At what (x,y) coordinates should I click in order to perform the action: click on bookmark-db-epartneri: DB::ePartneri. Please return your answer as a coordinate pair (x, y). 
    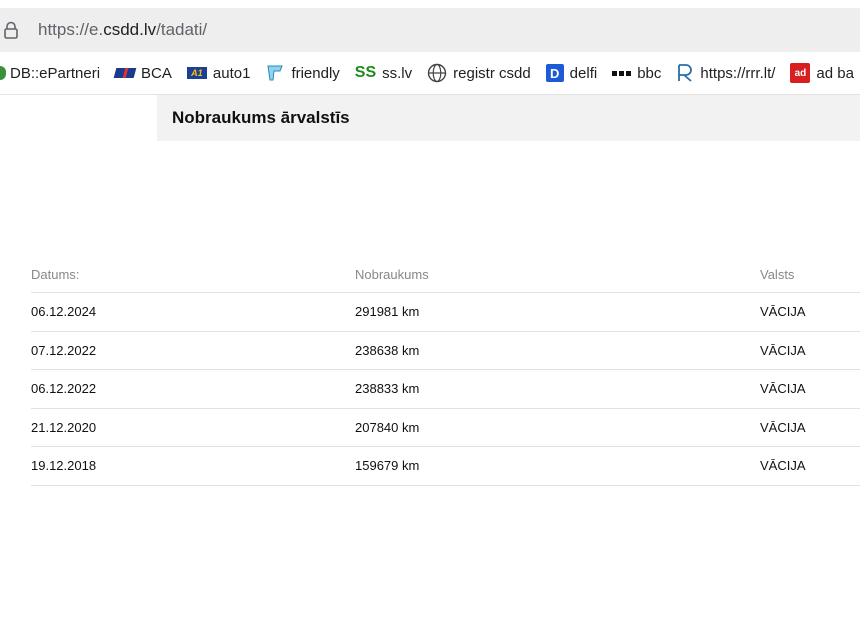
    Looking at the image, I should click on (50, 73).